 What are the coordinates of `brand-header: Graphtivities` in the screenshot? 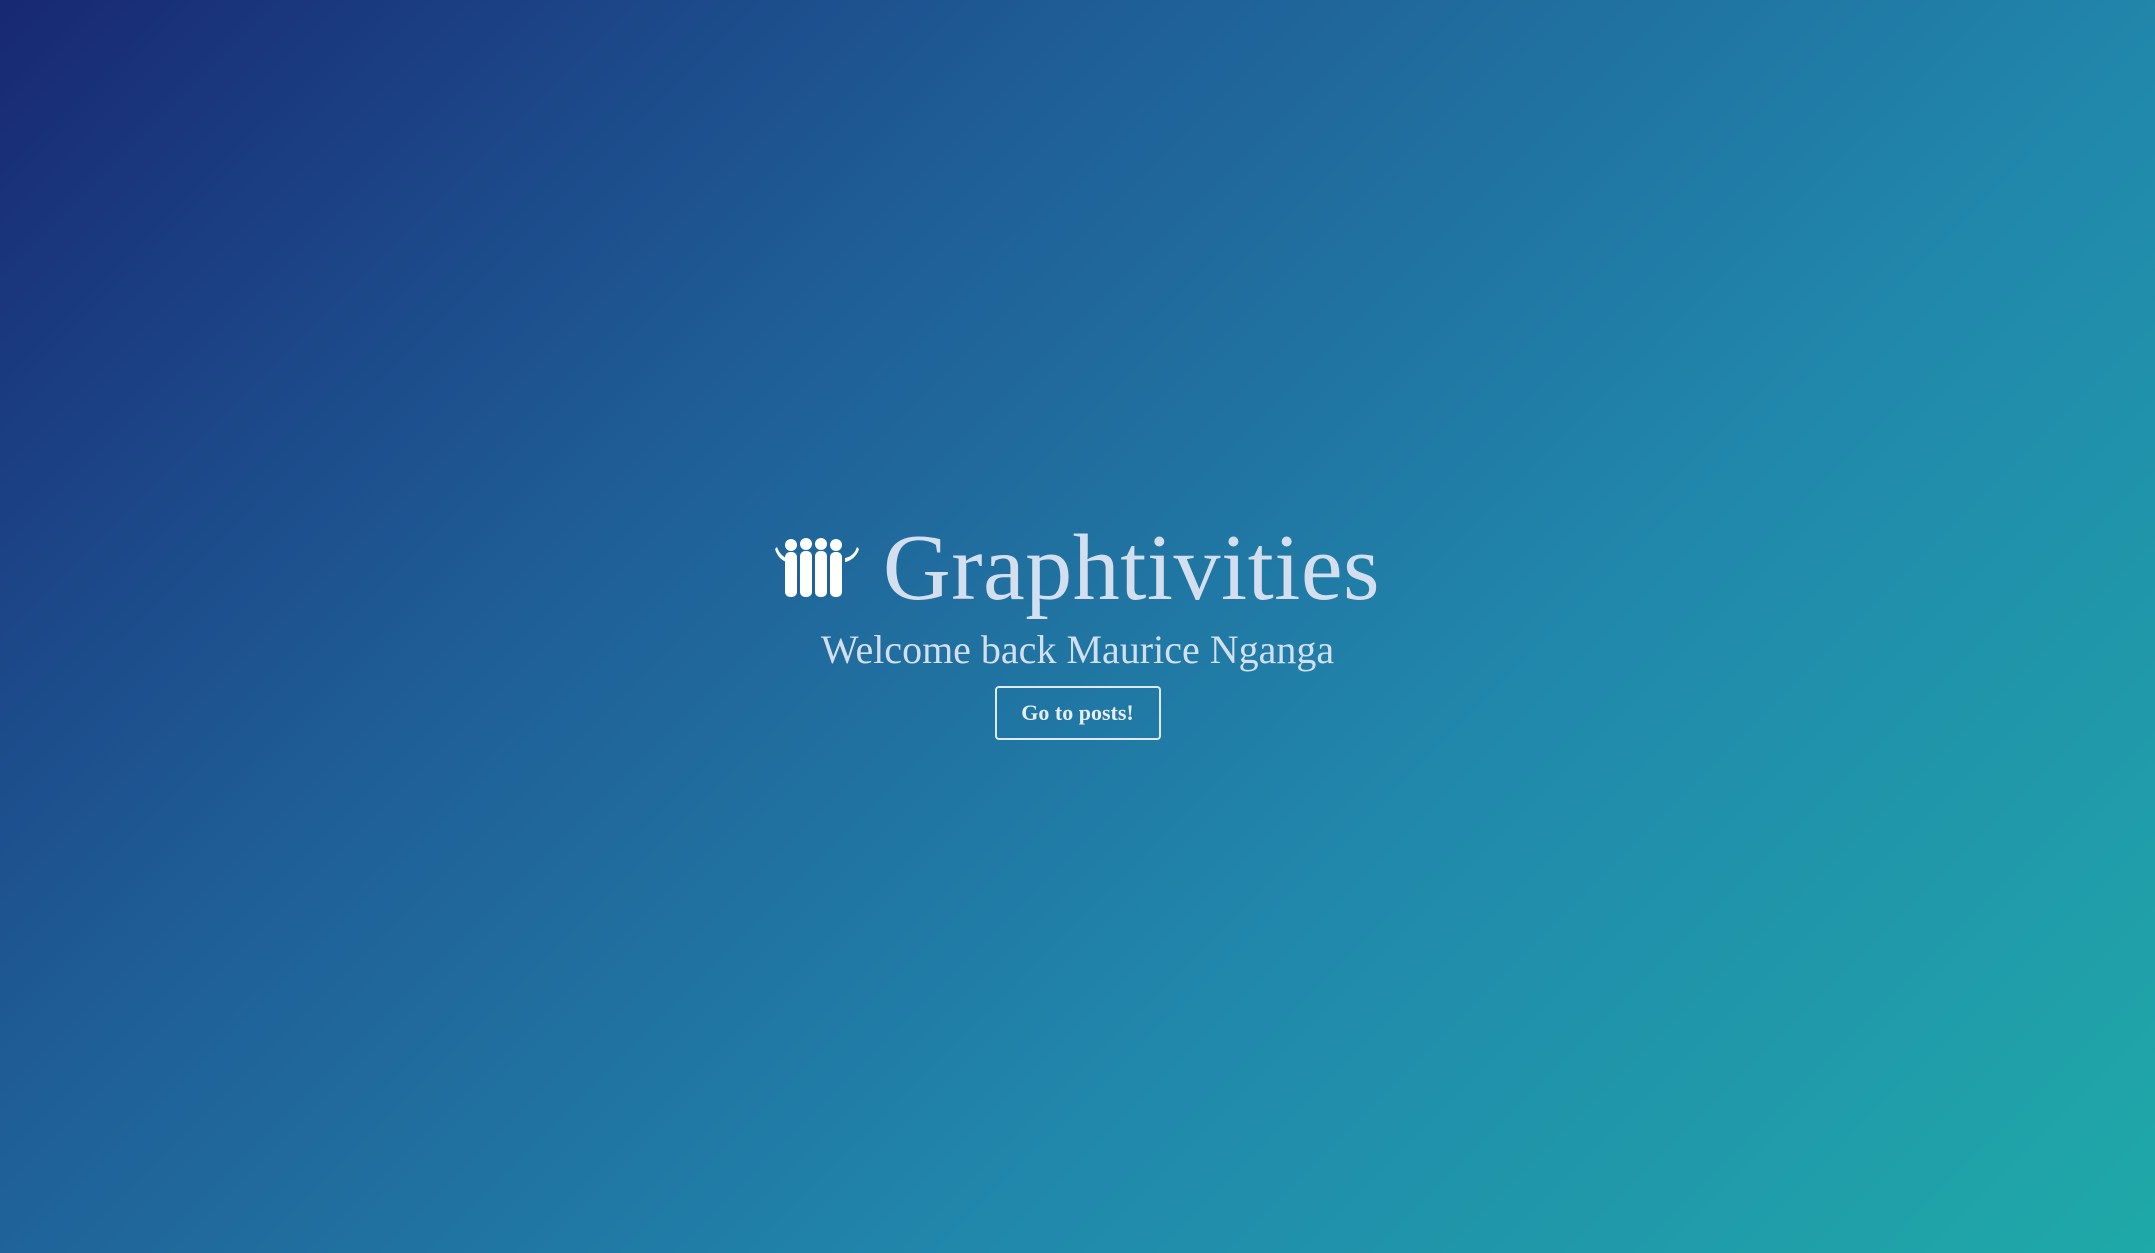 It's located at (1077, 568).